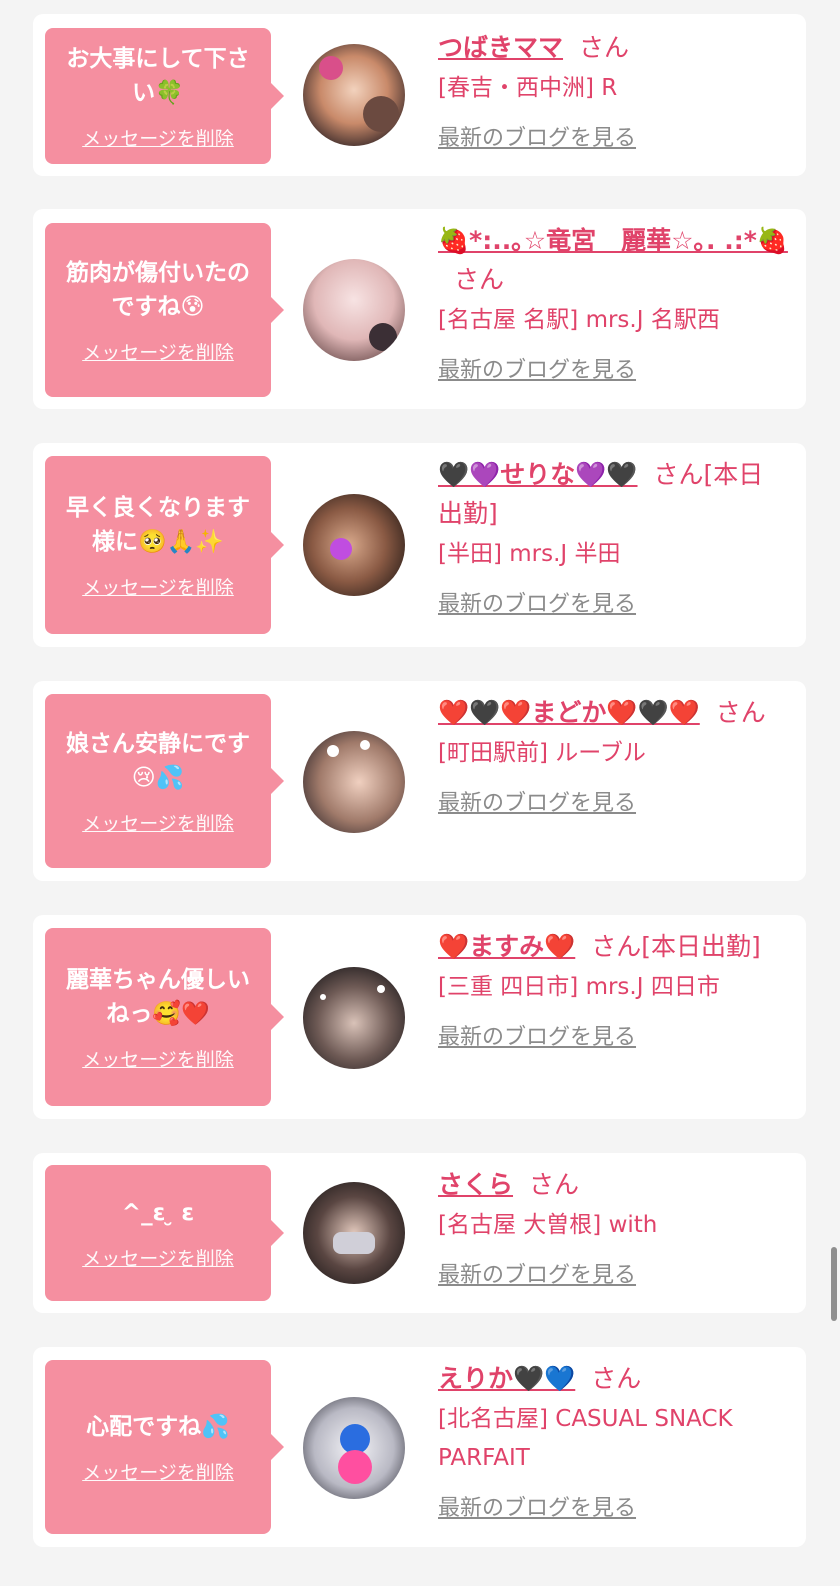 Image resolution: width=840 pixels, height=1586 pixels. I want to click on message-text: 心配ですね💦, so click(158, 1426).